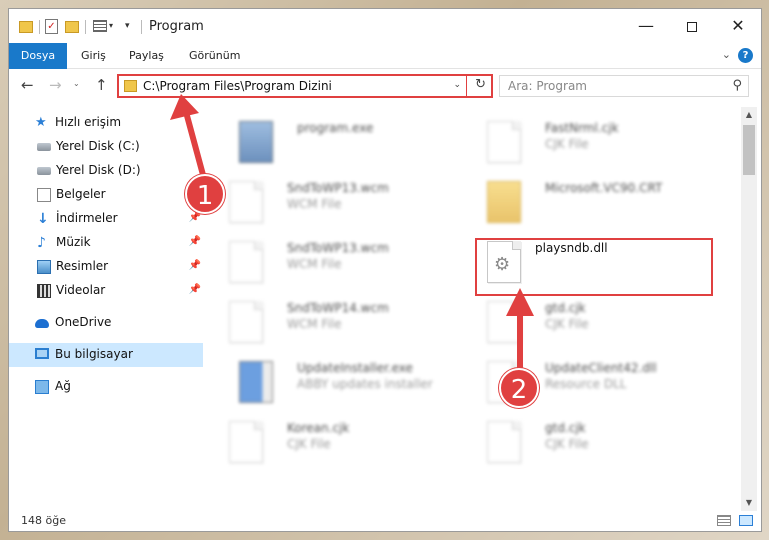 The height and width of the screenshot is (540, 769). I want to click on sidebar-item-disk-d: Yerel Disk (D:), so click(106, 171).